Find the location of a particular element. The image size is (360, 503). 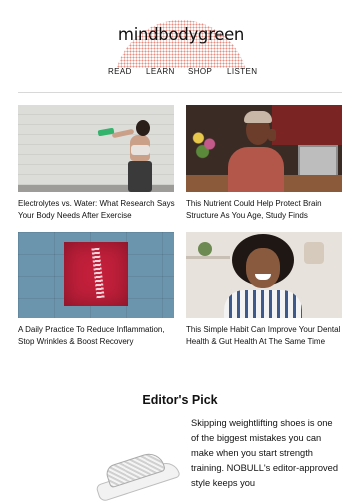

nav-read-link: READ is located at coordinates (120, 71).